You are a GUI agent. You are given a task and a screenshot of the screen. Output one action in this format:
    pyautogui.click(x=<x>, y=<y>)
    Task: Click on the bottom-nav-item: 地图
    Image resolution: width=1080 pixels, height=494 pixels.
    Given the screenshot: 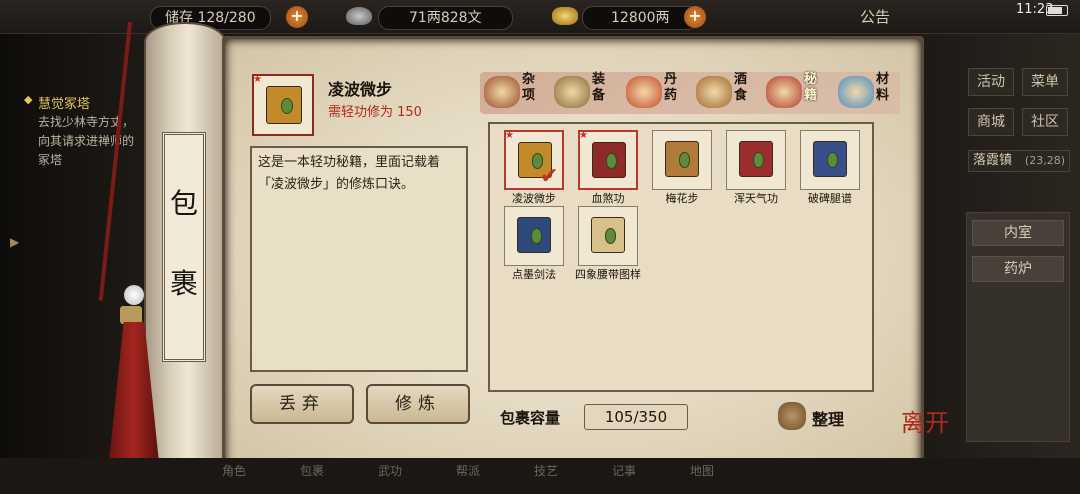 What is the action you would take?
    pyautogui.click(x=702, y=477)
    